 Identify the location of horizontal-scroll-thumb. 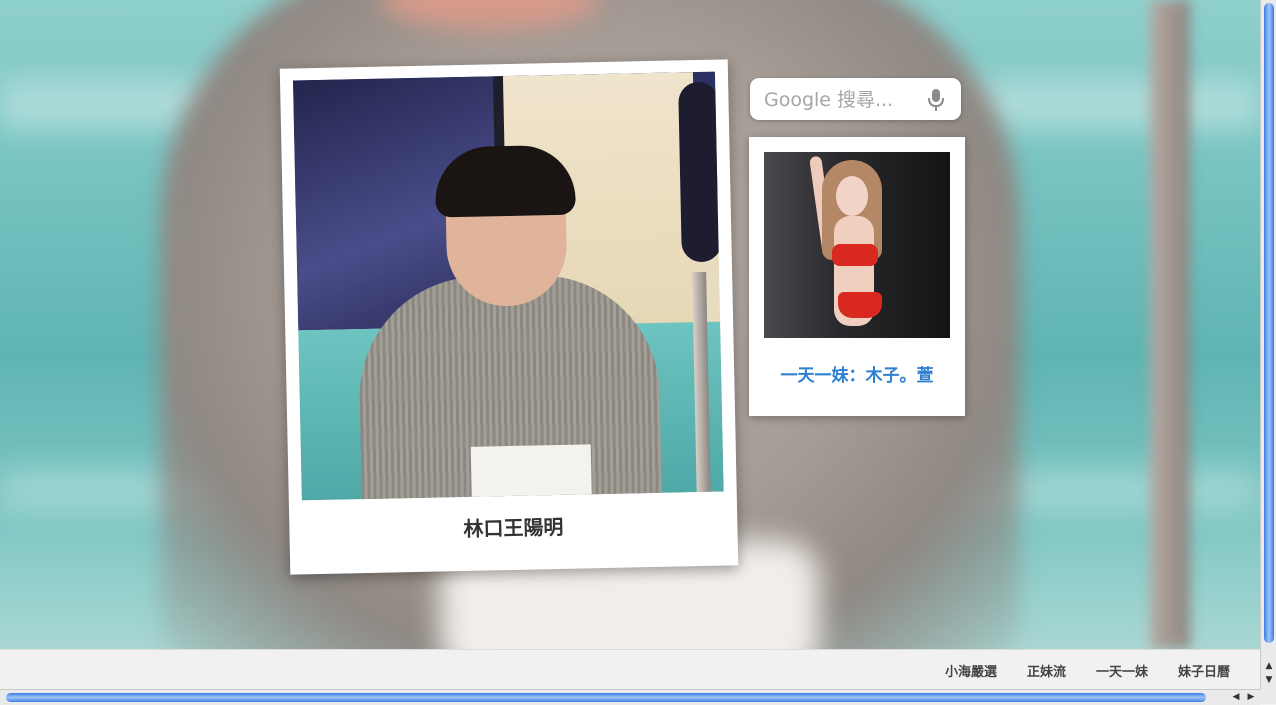
(606, 697).